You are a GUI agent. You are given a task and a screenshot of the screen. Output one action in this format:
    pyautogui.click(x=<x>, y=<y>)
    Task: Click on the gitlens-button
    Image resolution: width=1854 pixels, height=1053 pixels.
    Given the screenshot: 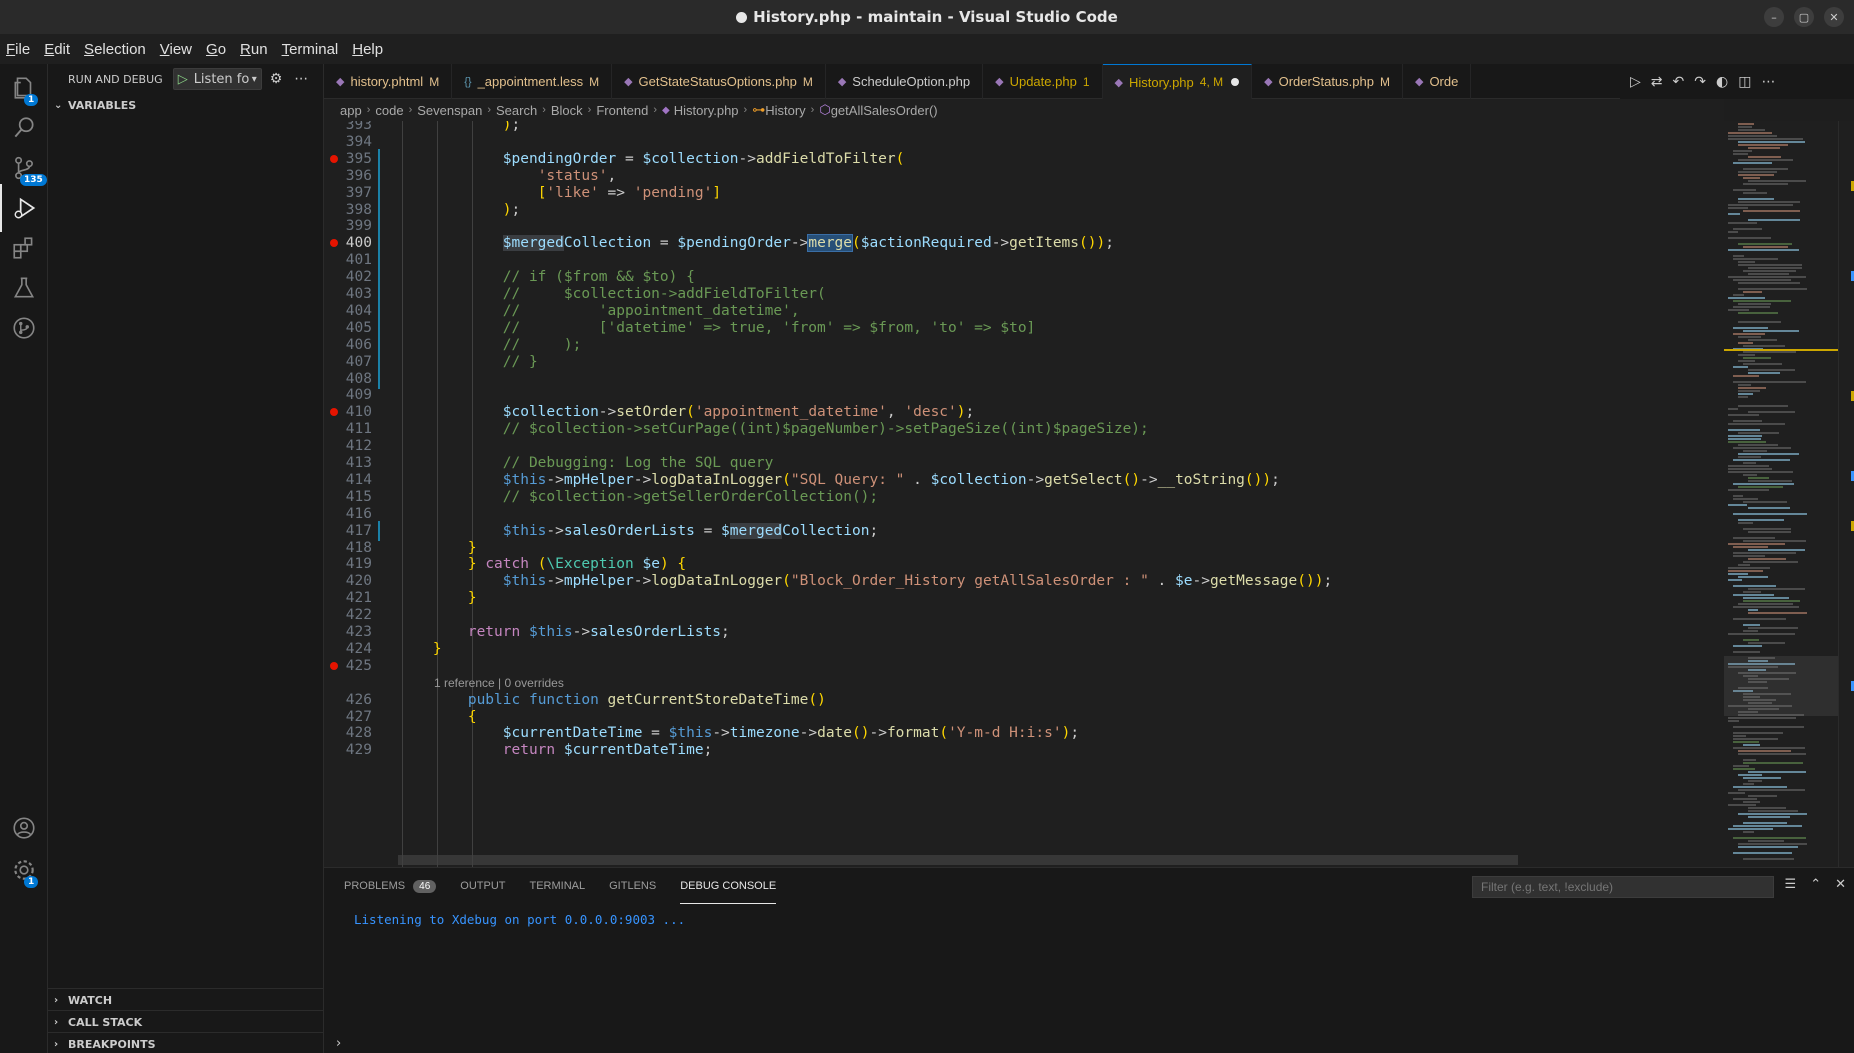 What is the action you would take?
    pyautogui.click(x=24, y=328)
    